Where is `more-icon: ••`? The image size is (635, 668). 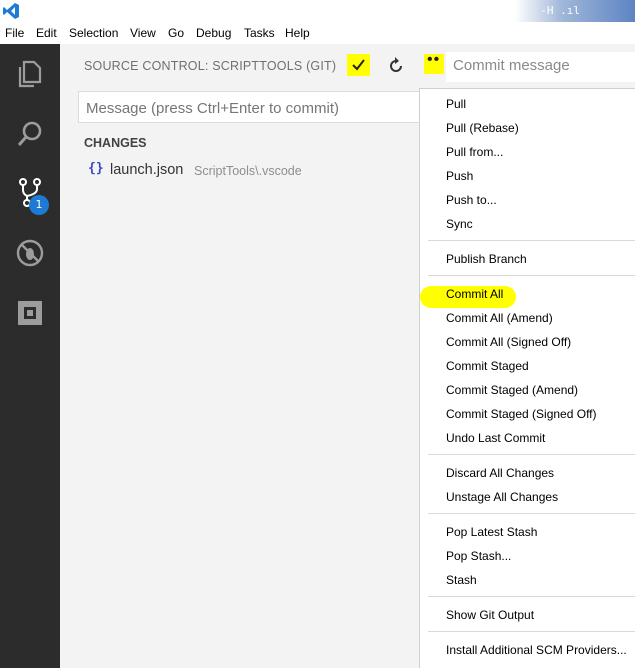 more-icon: •• is located at coordinates (434, 59).